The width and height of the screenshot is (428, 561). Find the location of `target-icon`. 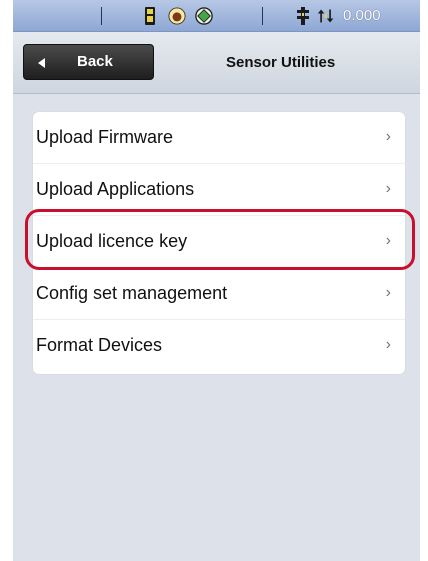

target-icon is located at coordinates (204, 16).